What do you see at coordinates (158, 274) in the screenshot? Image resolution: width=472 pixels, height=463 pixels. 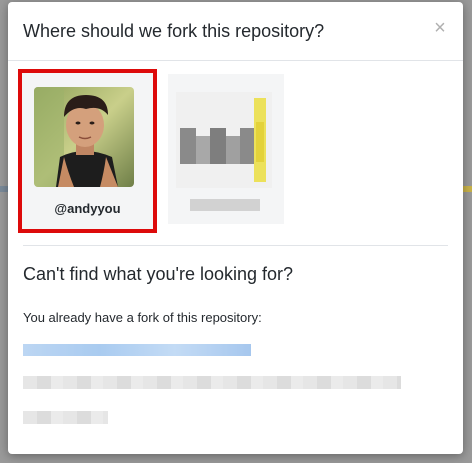 I see `section-title: Can't find what you're looking for?` at bounding box center [158, 274].